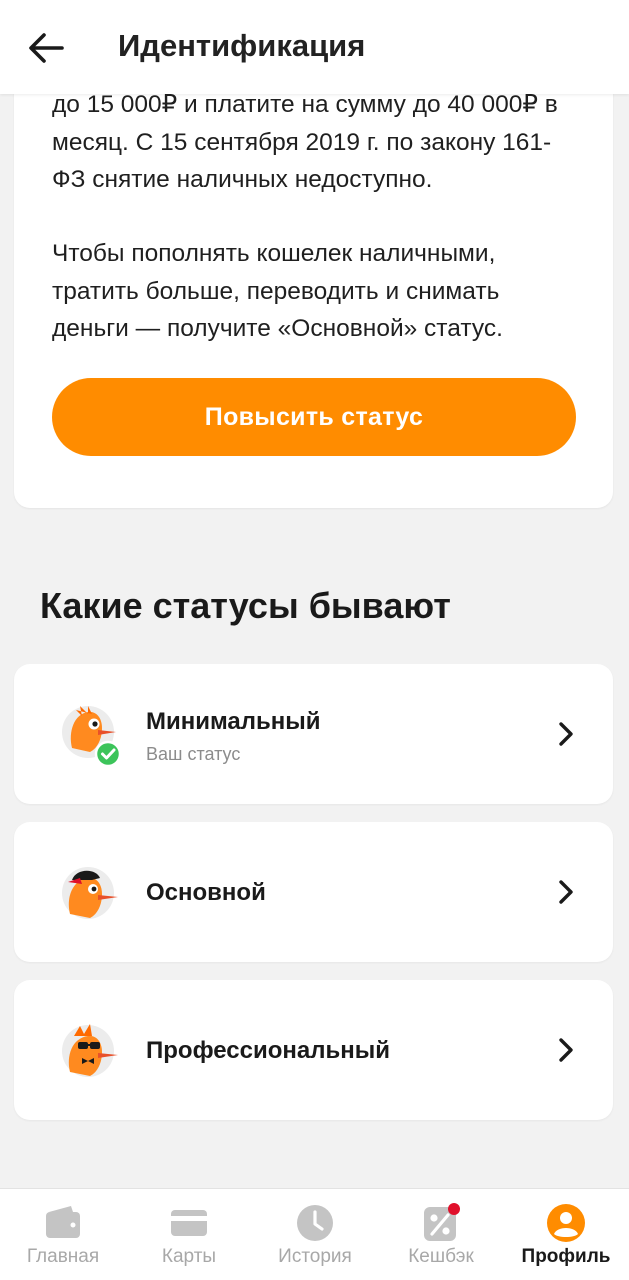 The height and width of the screenshot is (1280, 629). What do you see at coordinates (91, 1051) in the screenshot?
I see `bird-sunglasses-icon` at bounding box center [91, 1051].